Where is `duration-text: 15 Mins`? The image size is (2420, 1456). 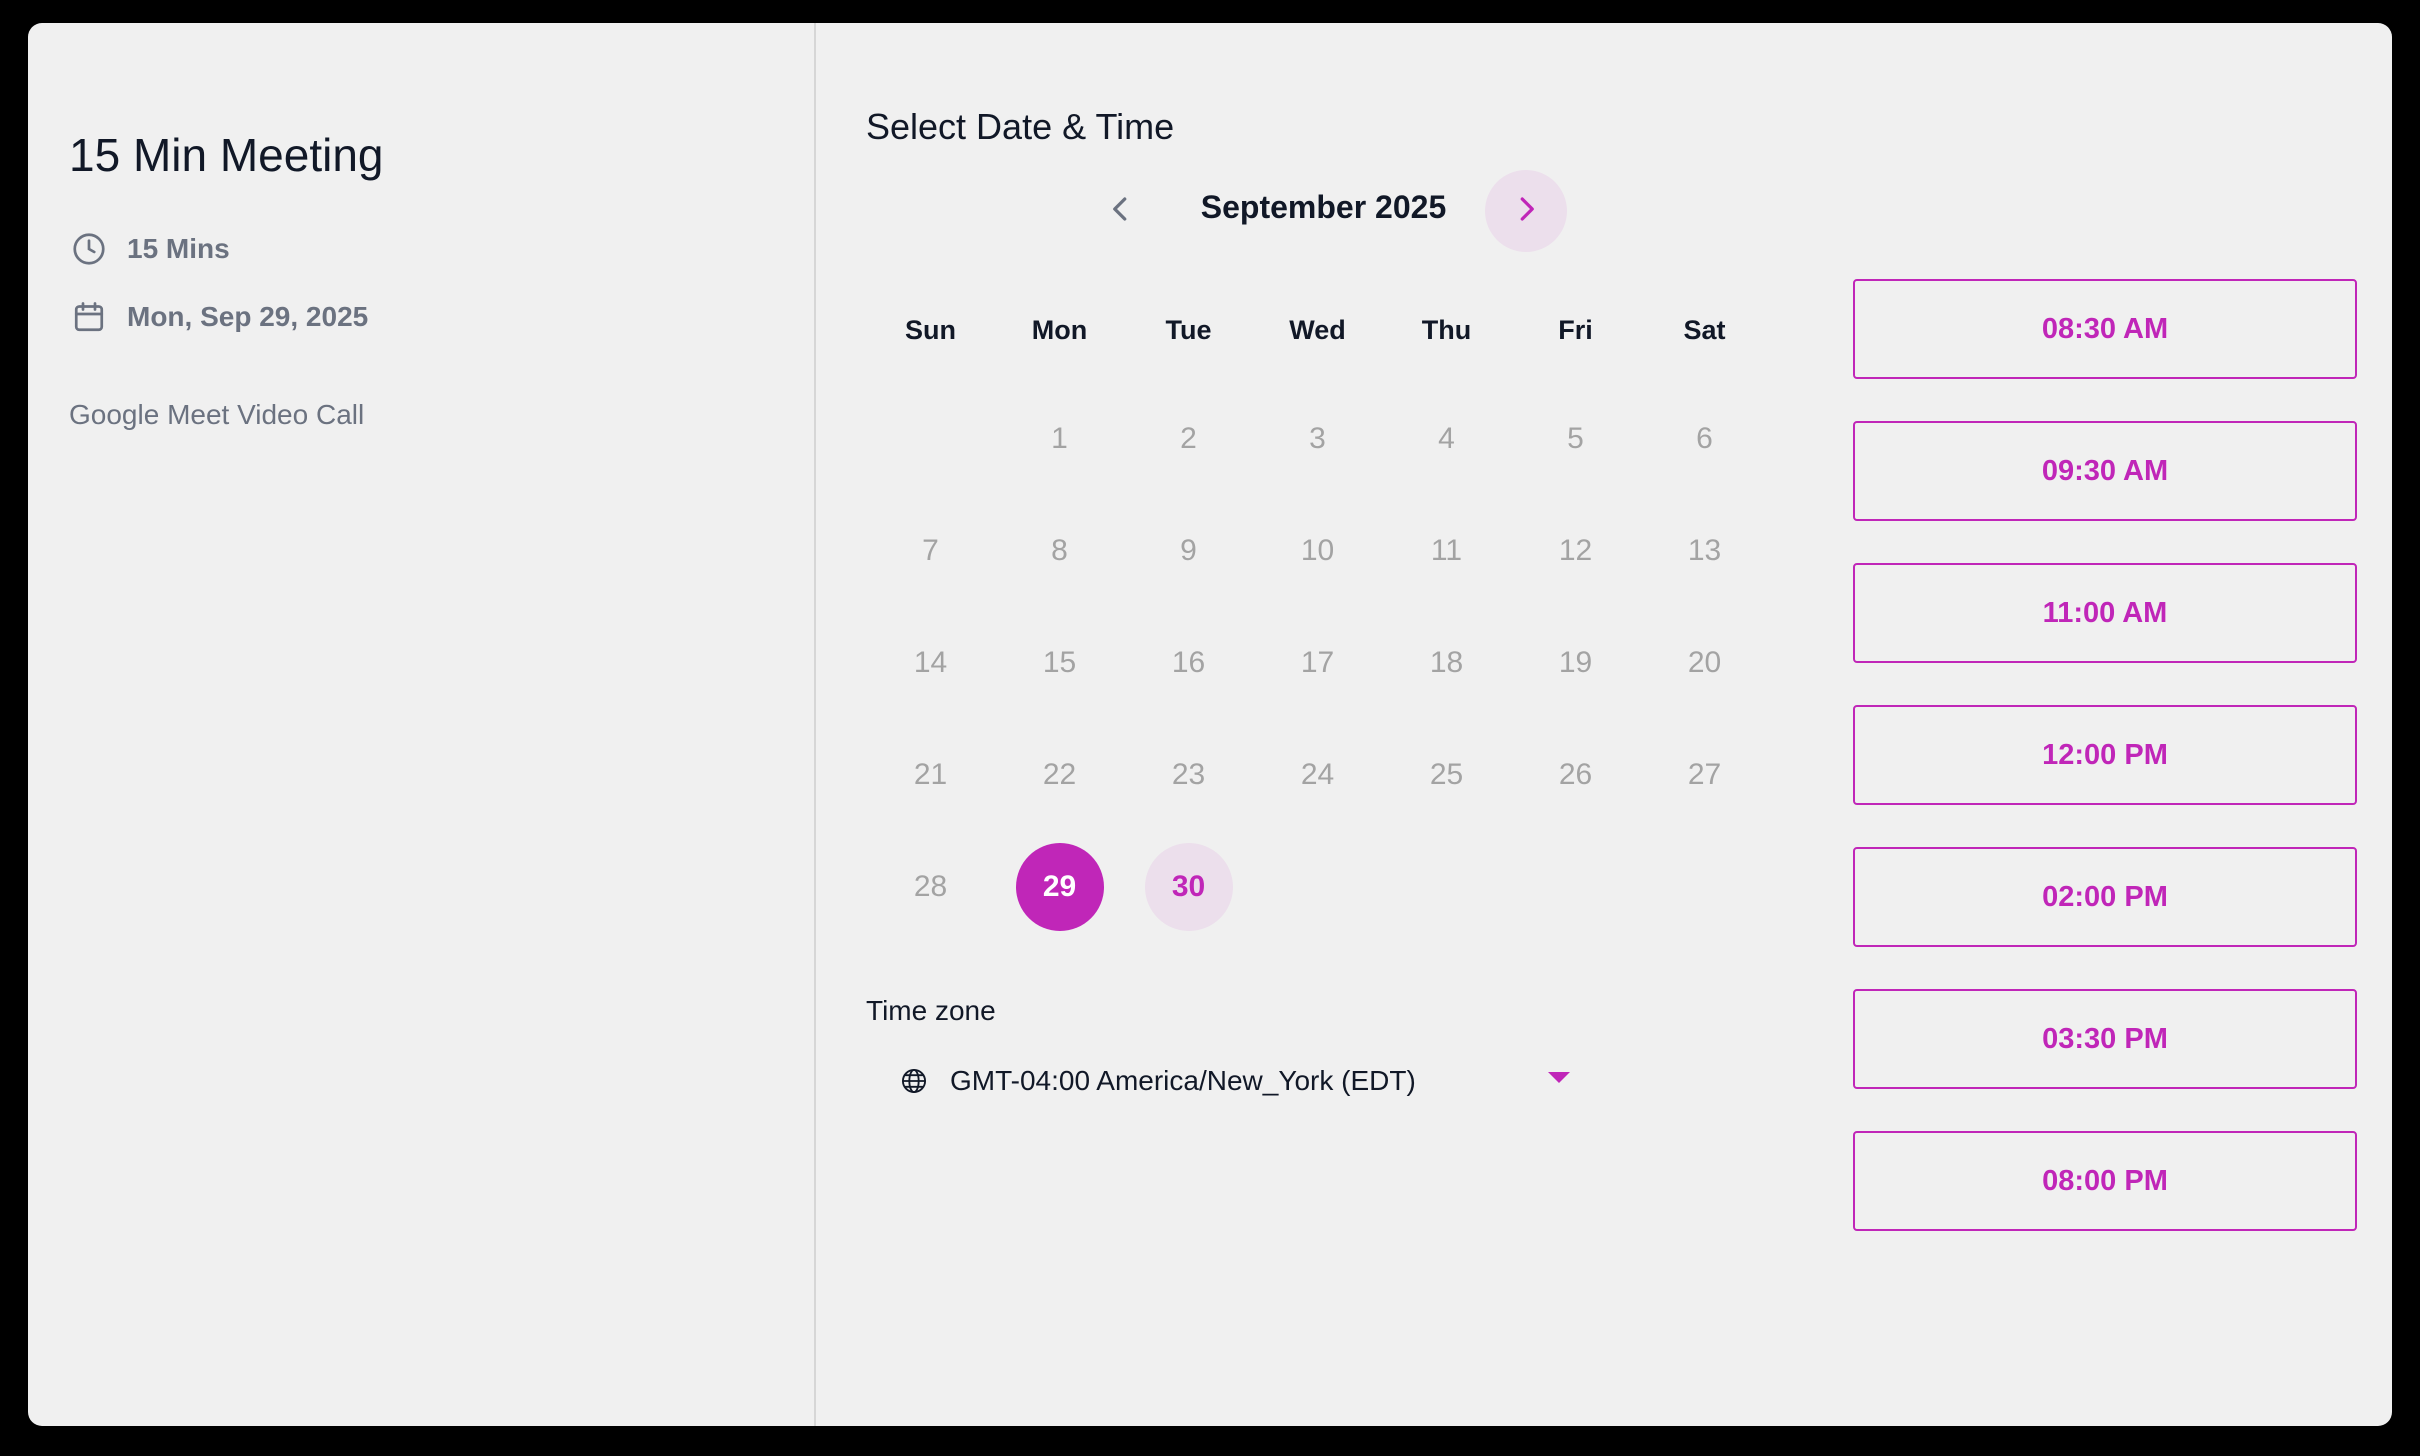
duration-text: 15 Mins is located at coordinates (178, 248).